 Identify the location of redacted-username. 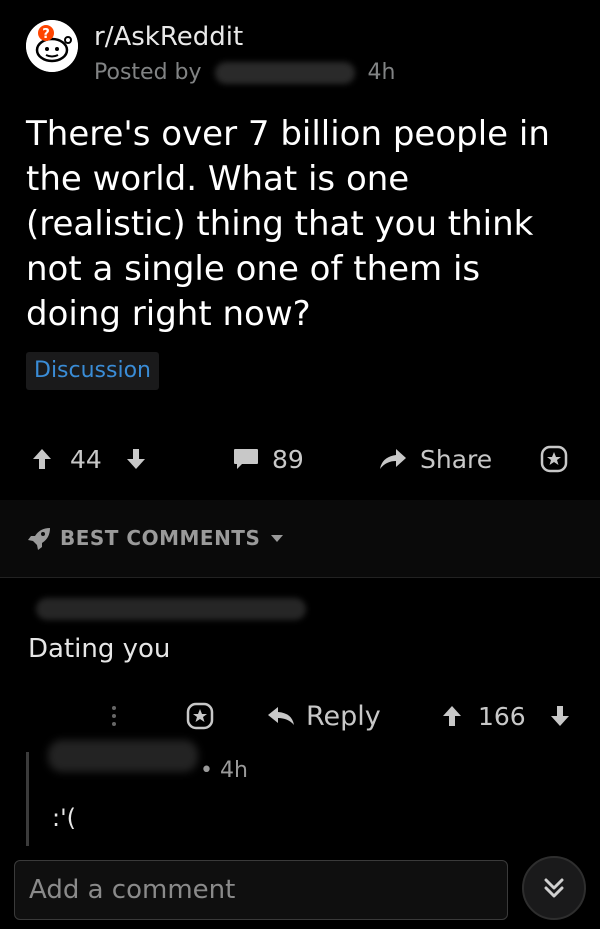
(284, 73).